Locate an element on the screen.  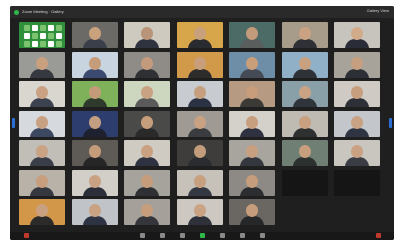
leave-icon is located at coordinates (378, 235).